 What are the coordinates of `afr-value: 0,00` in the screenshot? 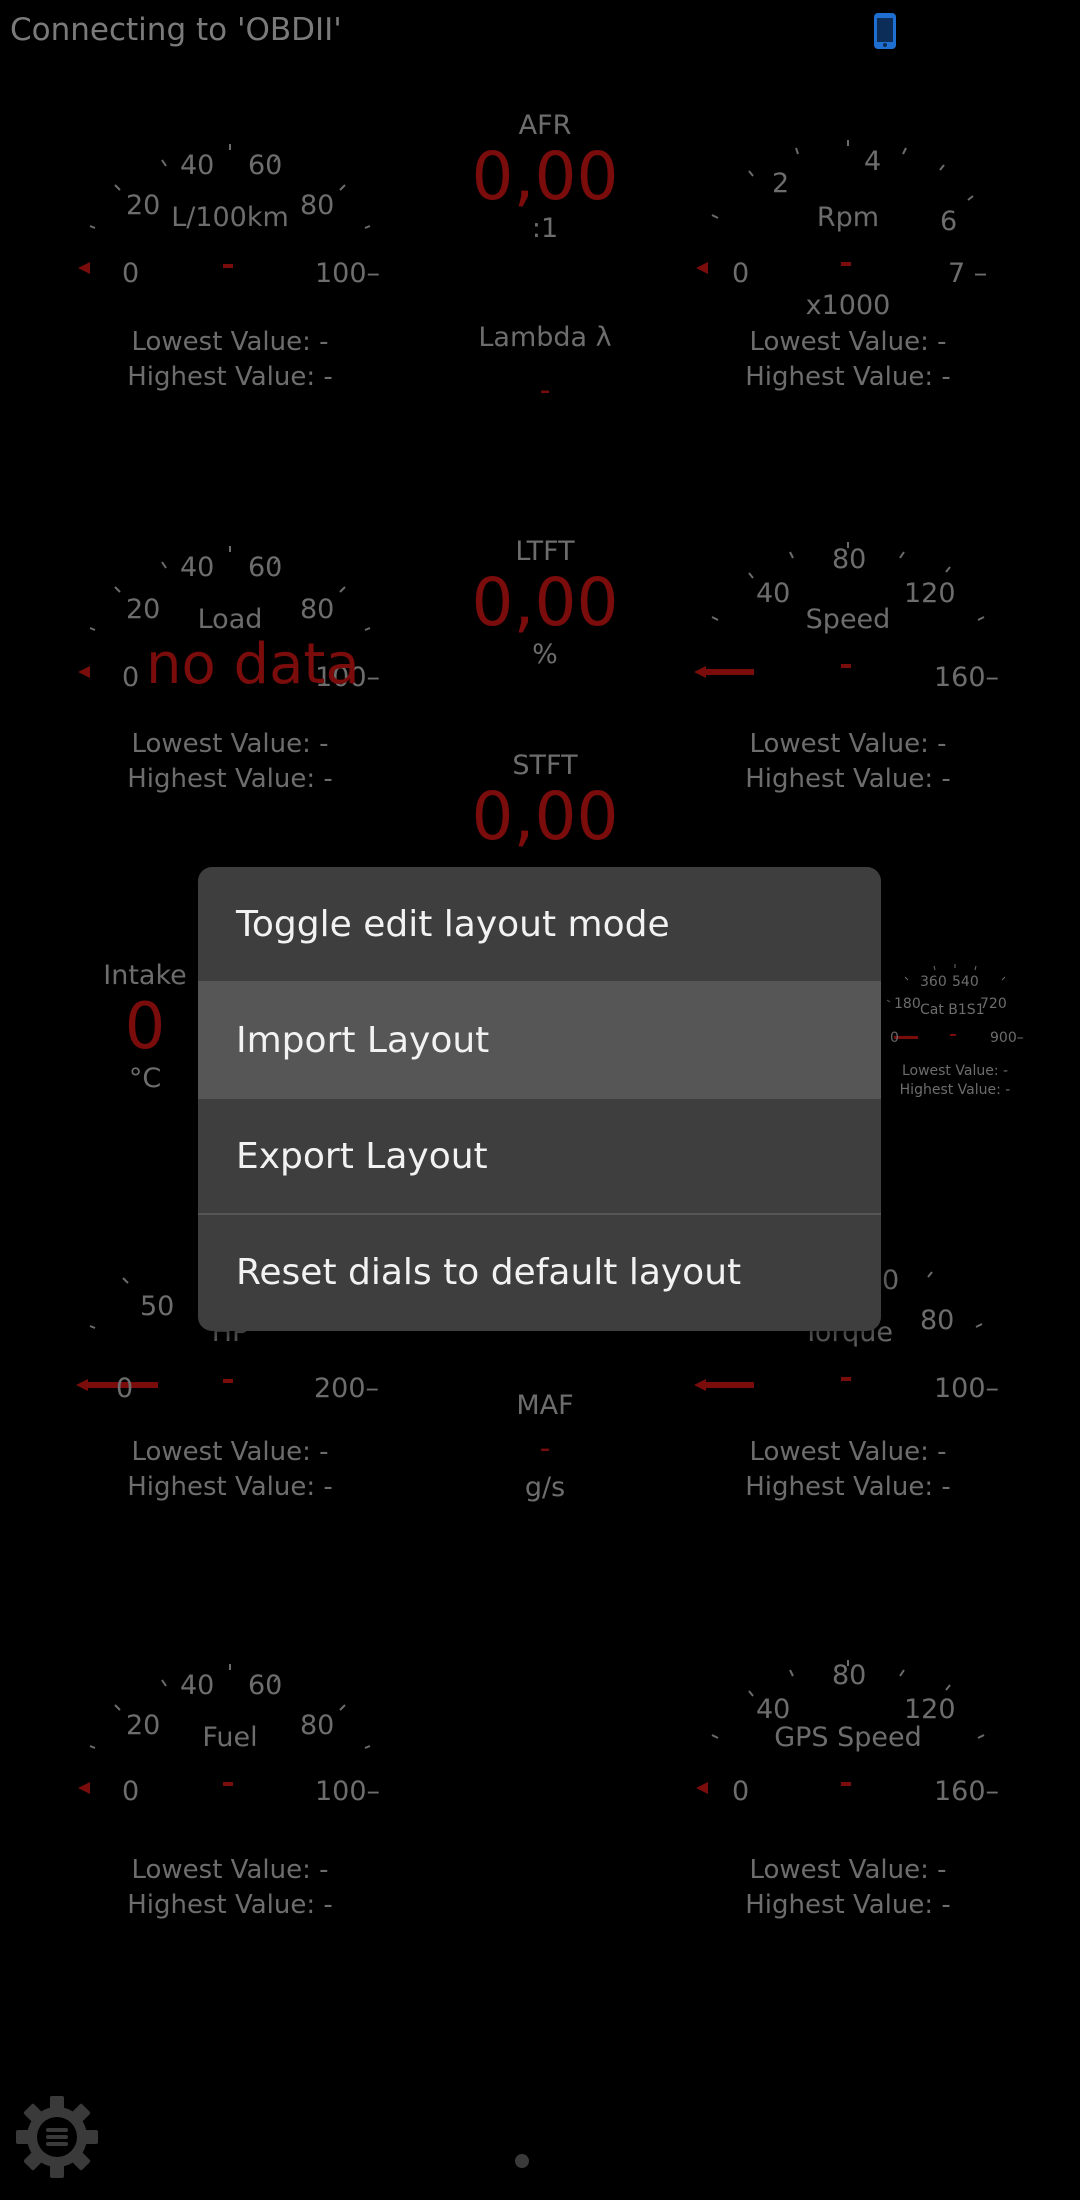 It's located at (545, 176).